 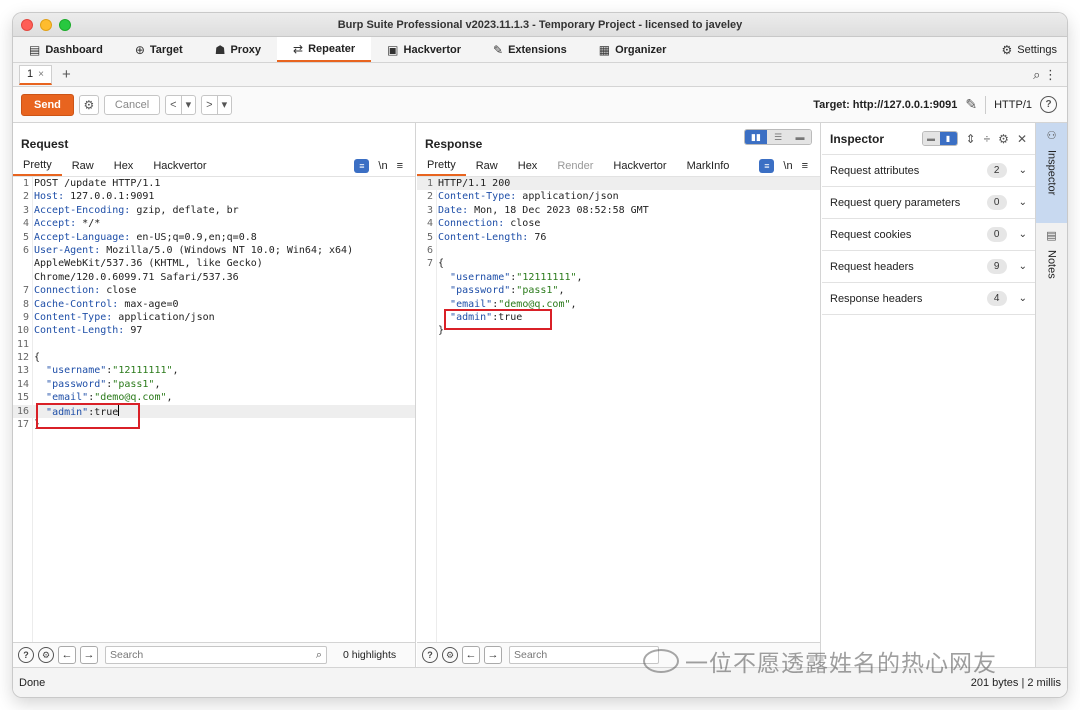 I want to click on inspector-section-label: Request attributes, so click(x=875, y=170).